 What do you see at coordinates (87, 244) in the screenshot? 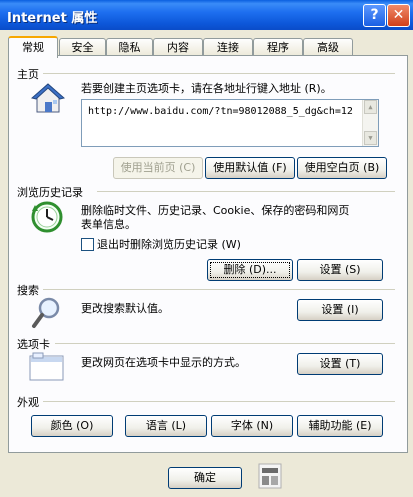
I see `delete-on-exit-checkbox` at bounding box center [87, 244].